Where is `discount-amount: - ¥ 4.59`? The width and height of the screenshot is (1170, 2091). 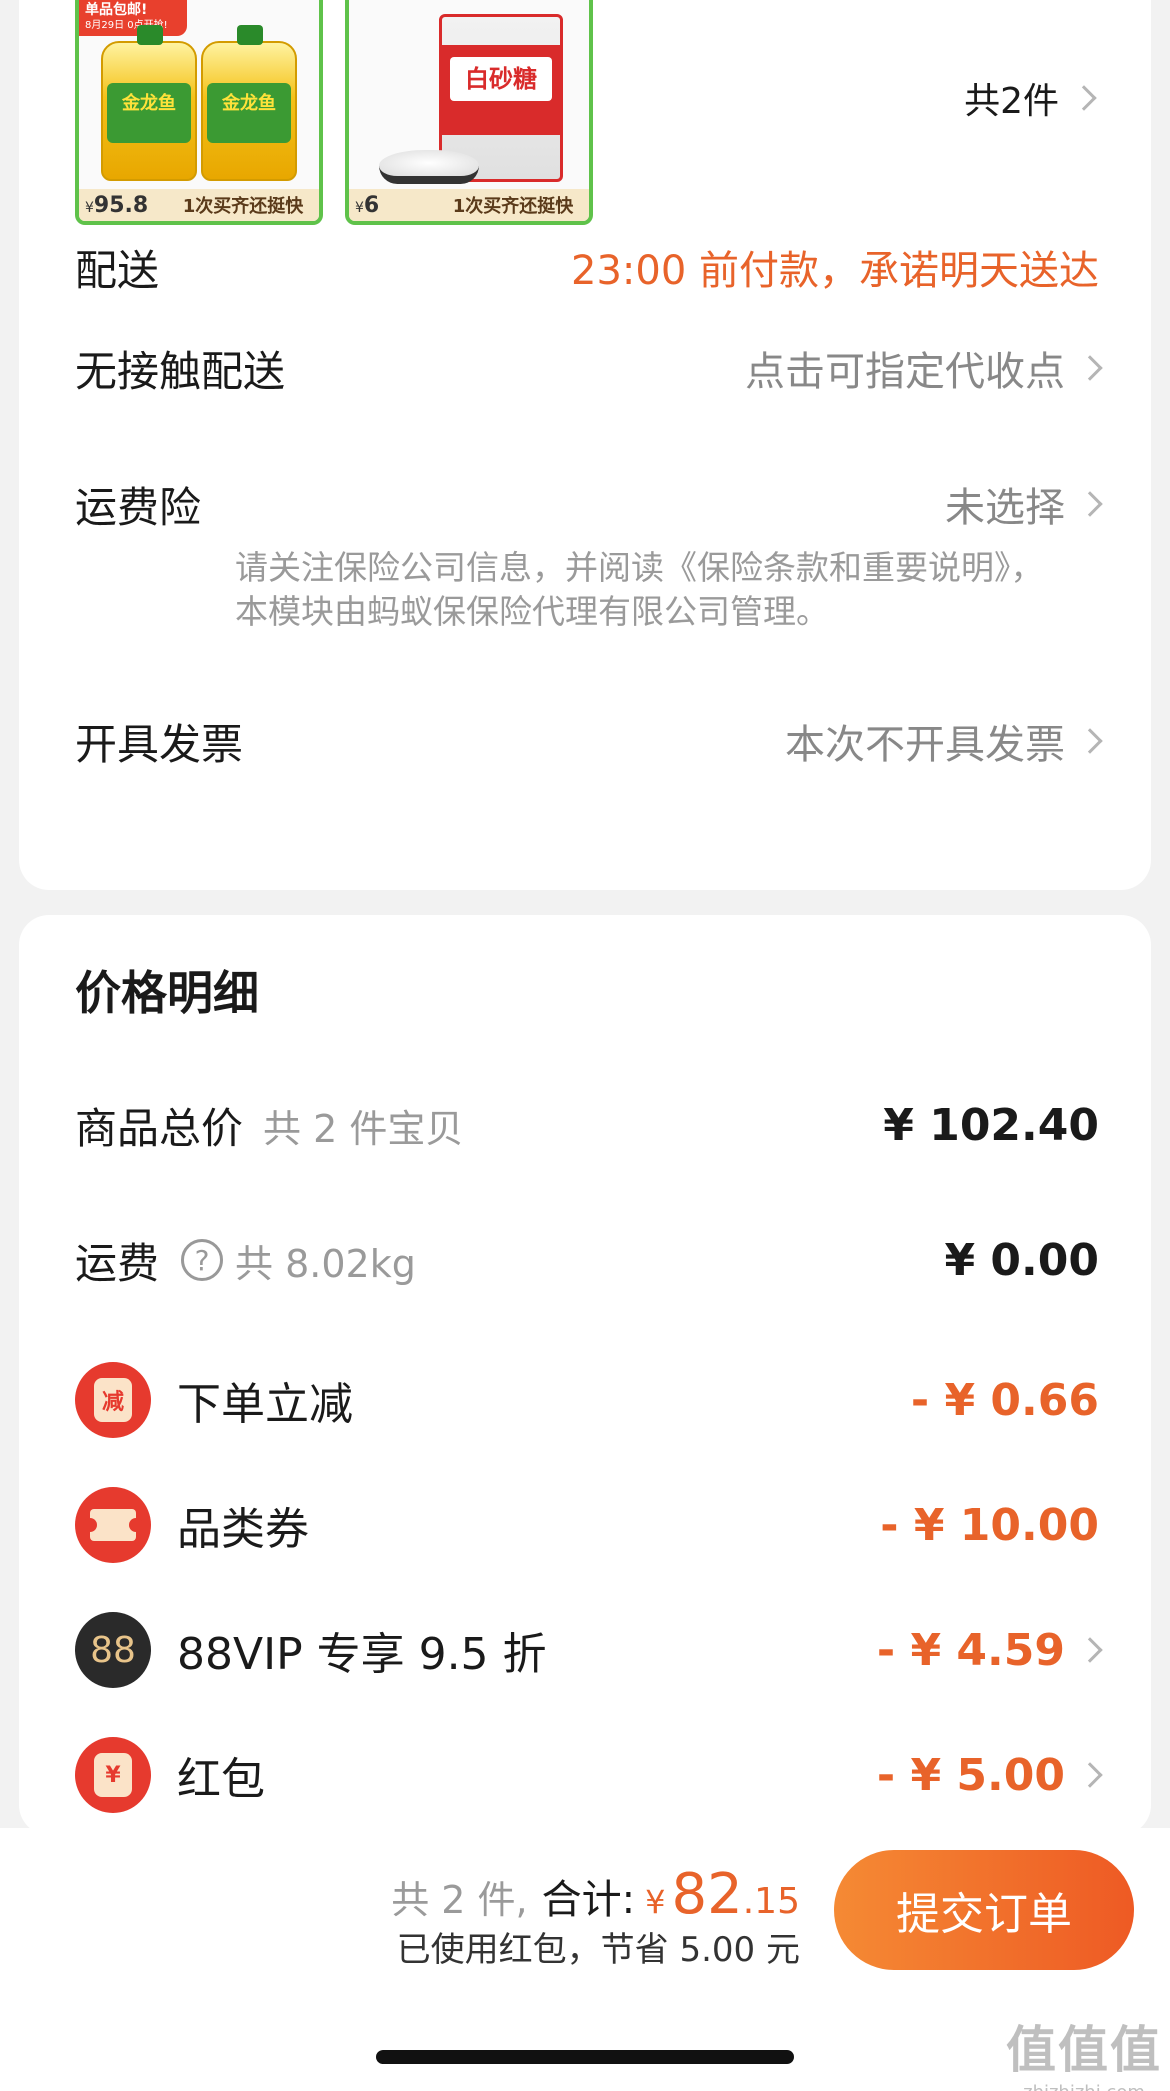 discount-amount: - ¥ 4.59 is located at coordinates (970, 1650).